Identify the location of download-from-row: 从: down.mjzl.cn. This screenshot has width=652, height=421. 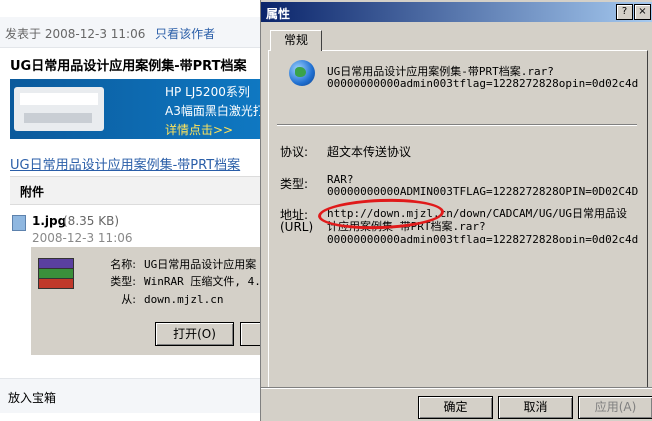
(159, 299).